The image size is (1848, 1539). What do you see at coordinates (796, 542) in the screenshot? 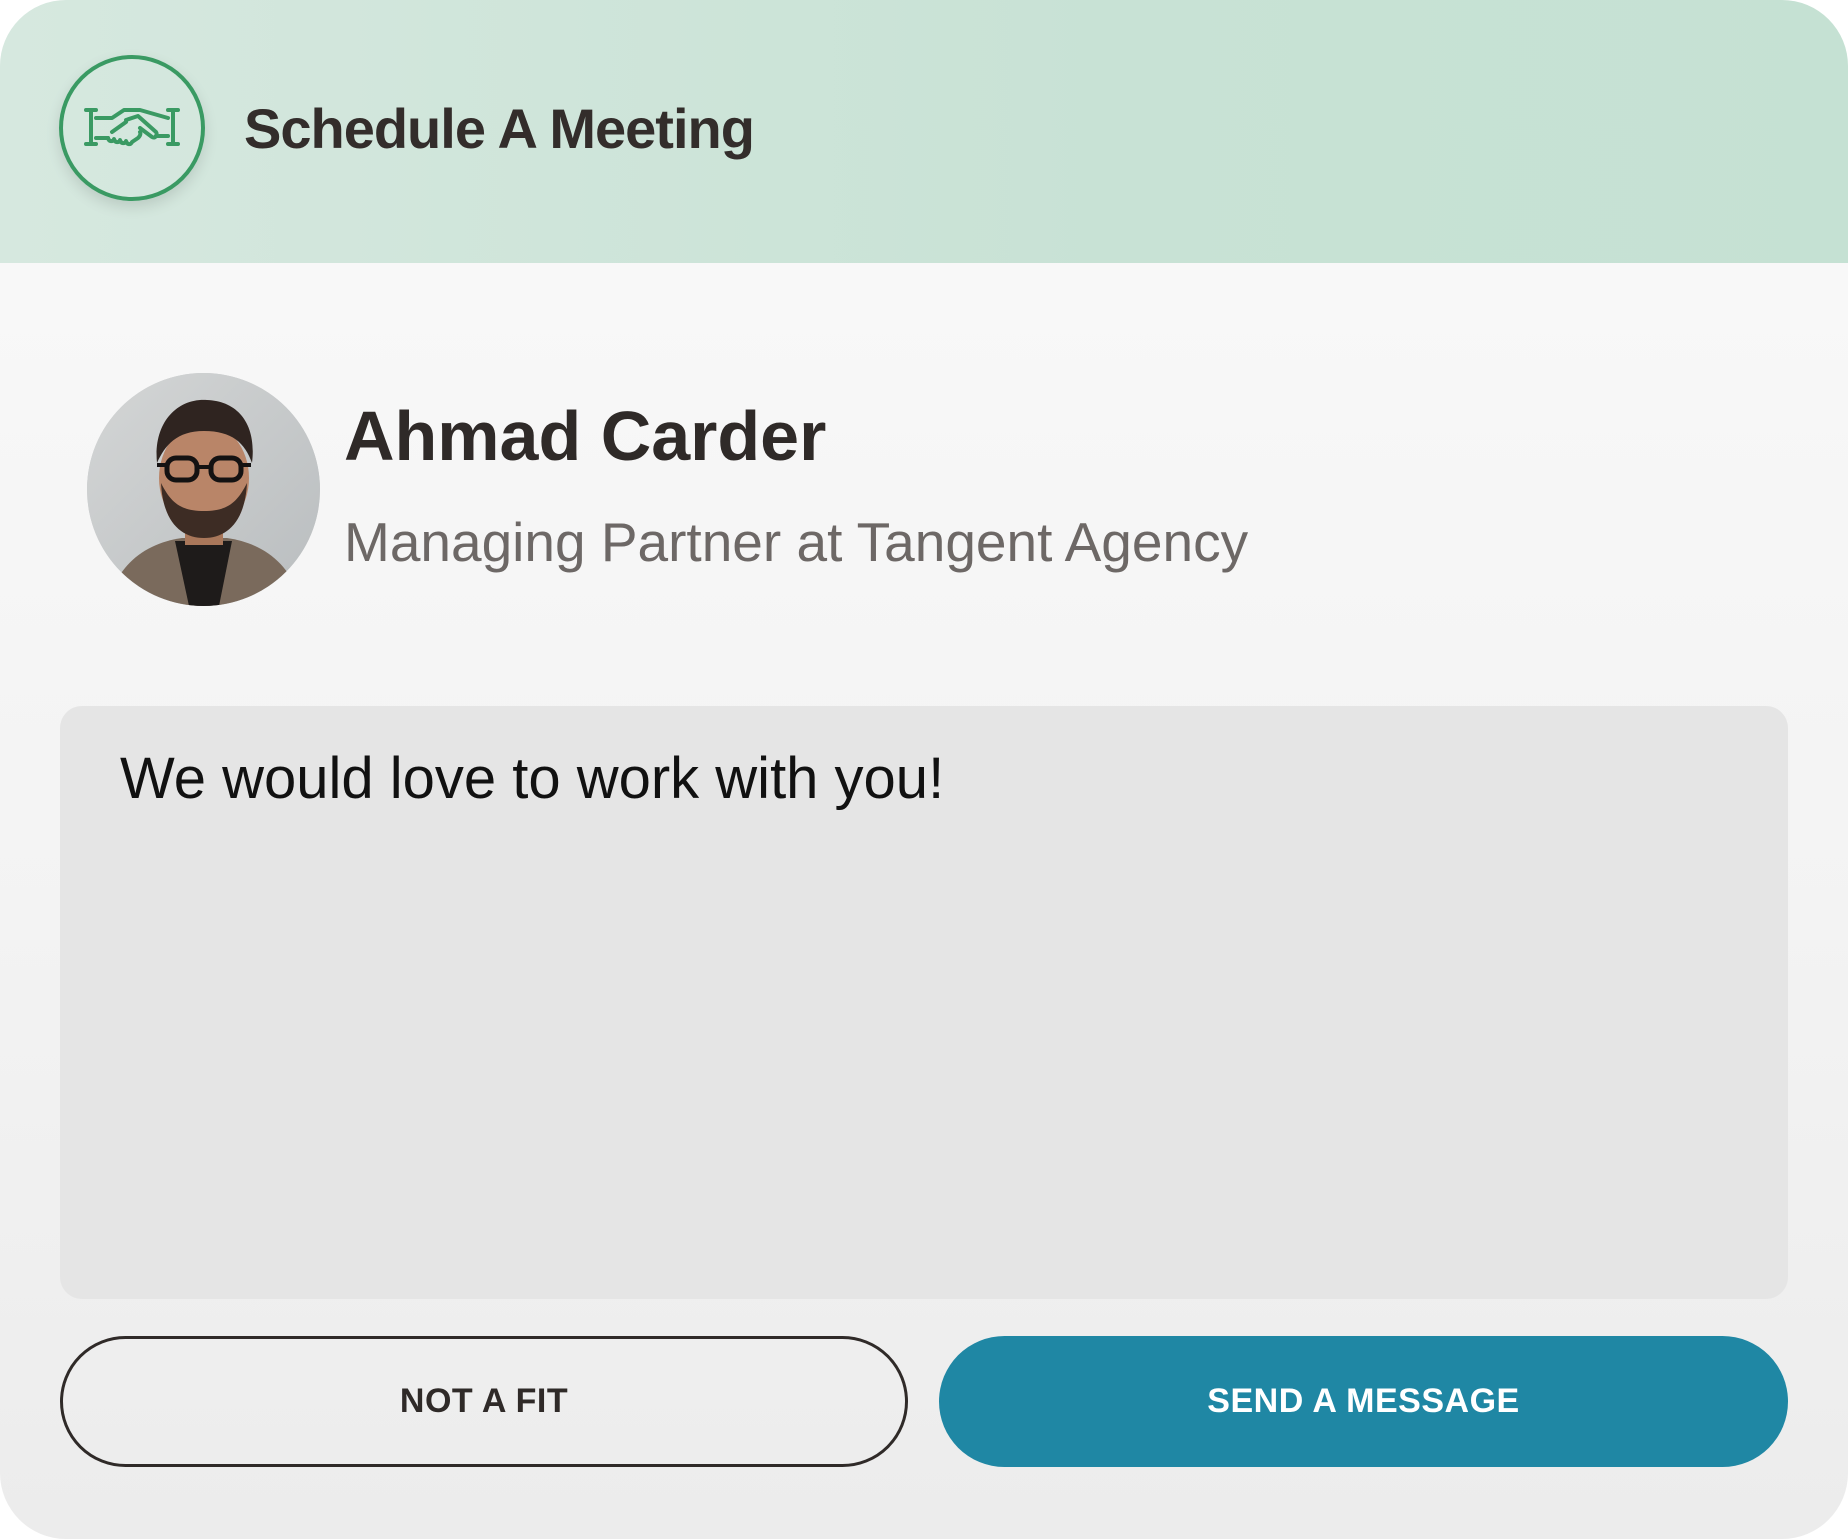
I see `profile-role: Managing Partner at Tangent Agency` at bounding box center [796, 542].